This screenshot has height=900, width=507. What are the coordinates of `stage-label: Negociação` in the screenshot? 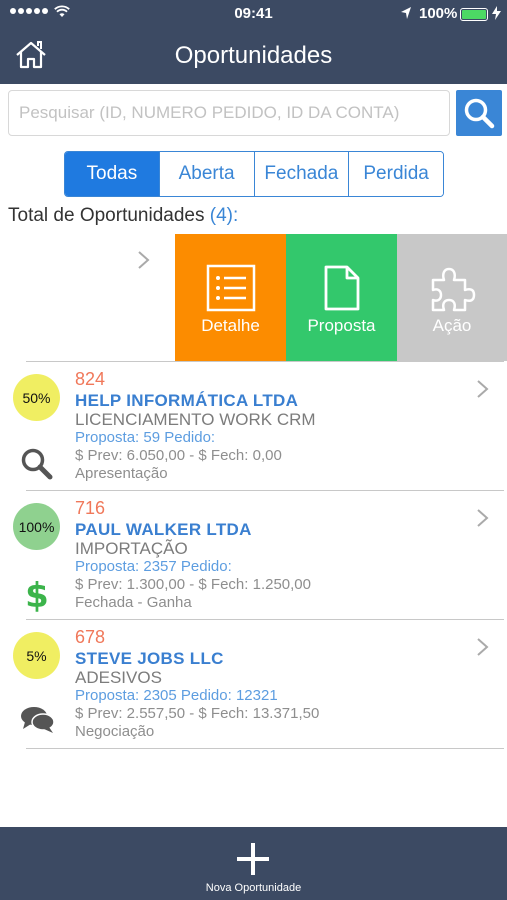 It's located at (115, 731).